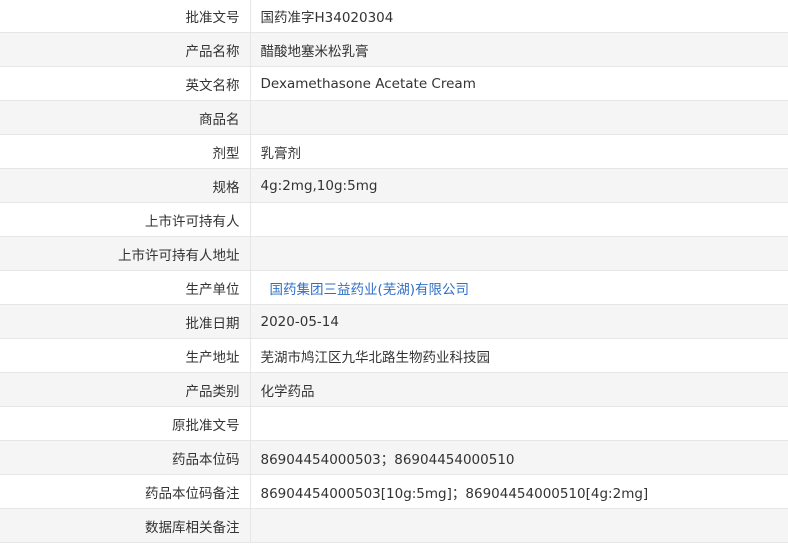 The width and height of the screenshot is (788, 546). Describe the element at coordinates (519, 457) in the screenshot. I see `value-drug-code: 86904454000503；86904454000510` at that location.